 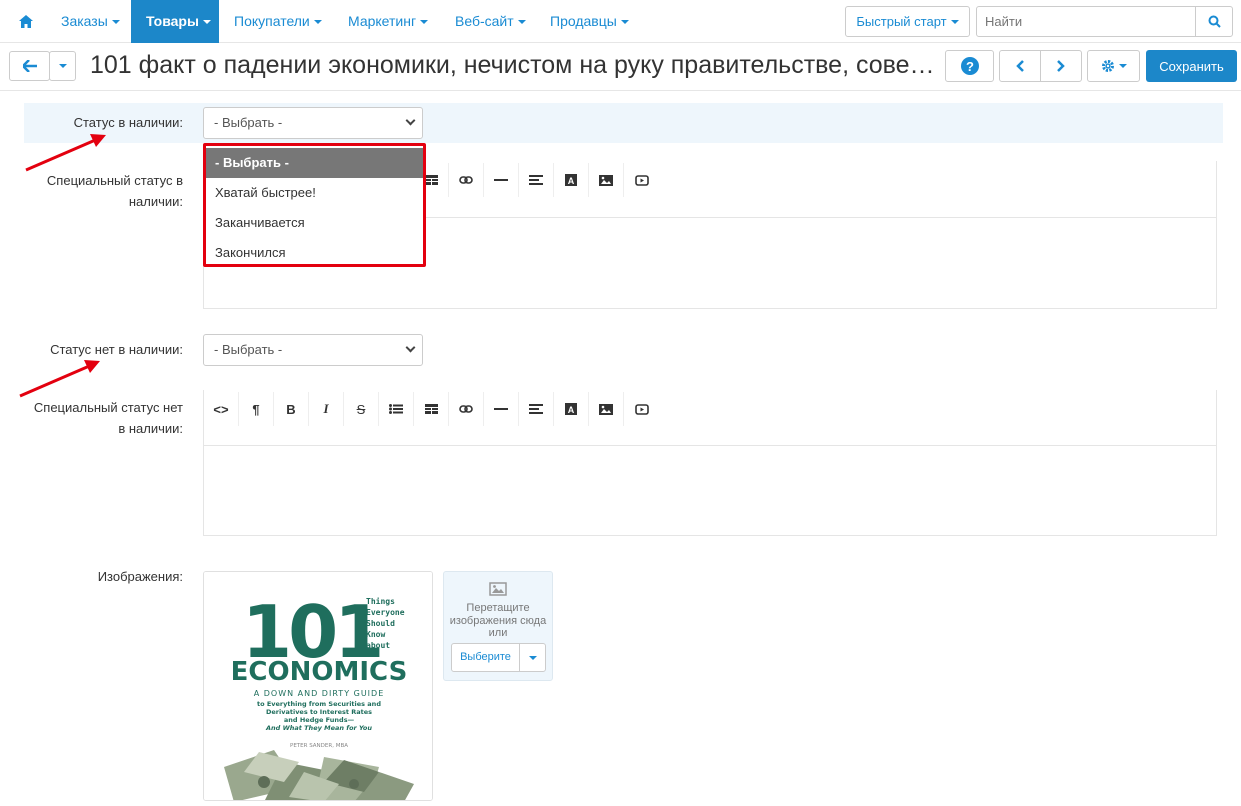 I want to click on dropzone-text: Перетащите изображения сюда или, so click(x=498, y=620).